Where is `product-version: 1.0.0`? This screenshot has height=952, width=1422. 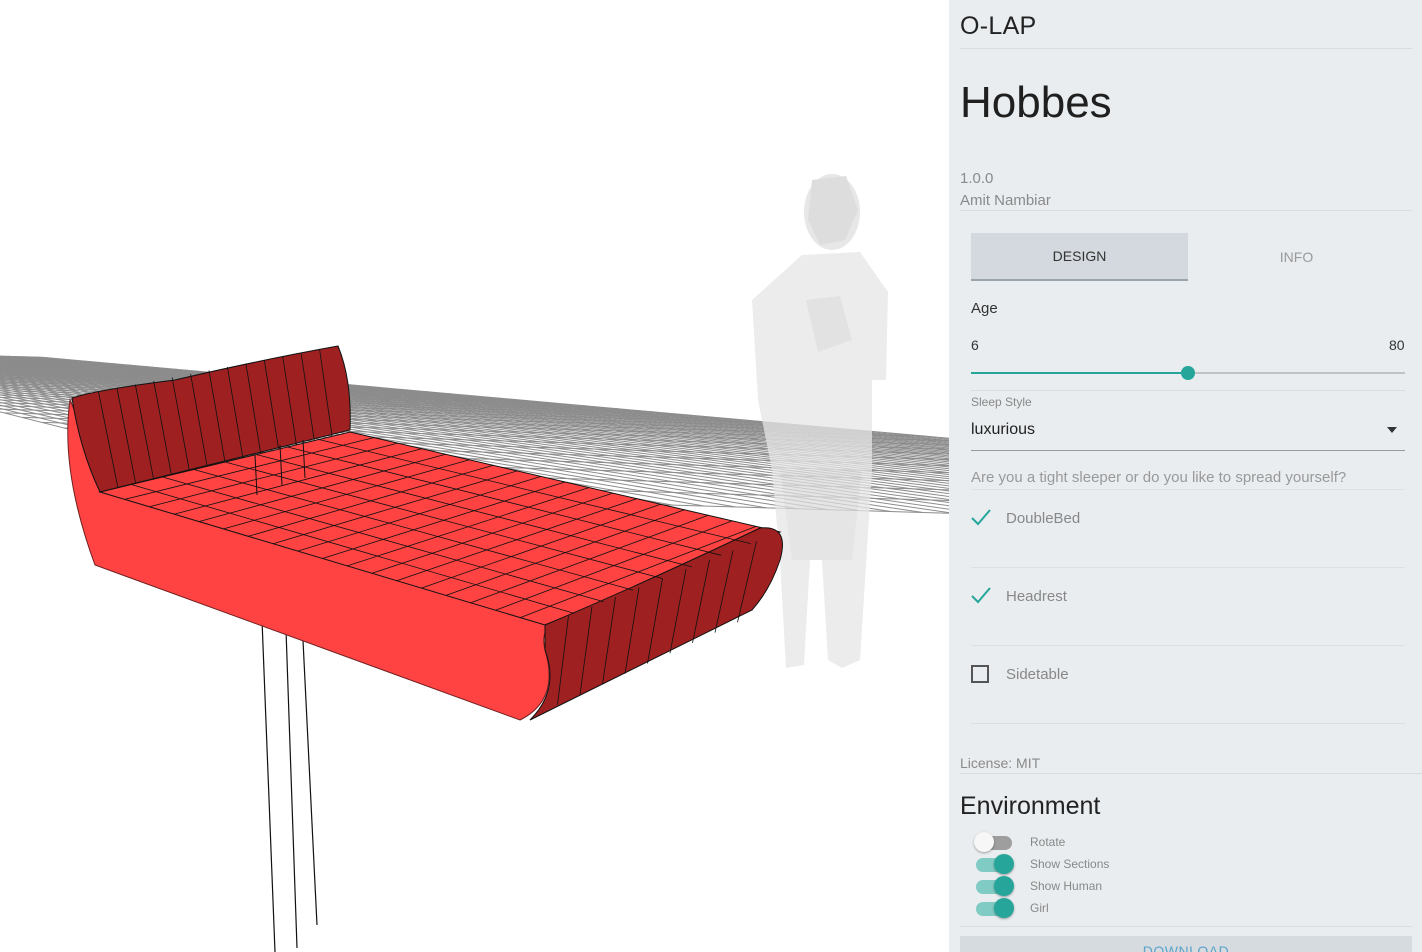
product-version: 1.0.0 is located at coordinates (977, 178).